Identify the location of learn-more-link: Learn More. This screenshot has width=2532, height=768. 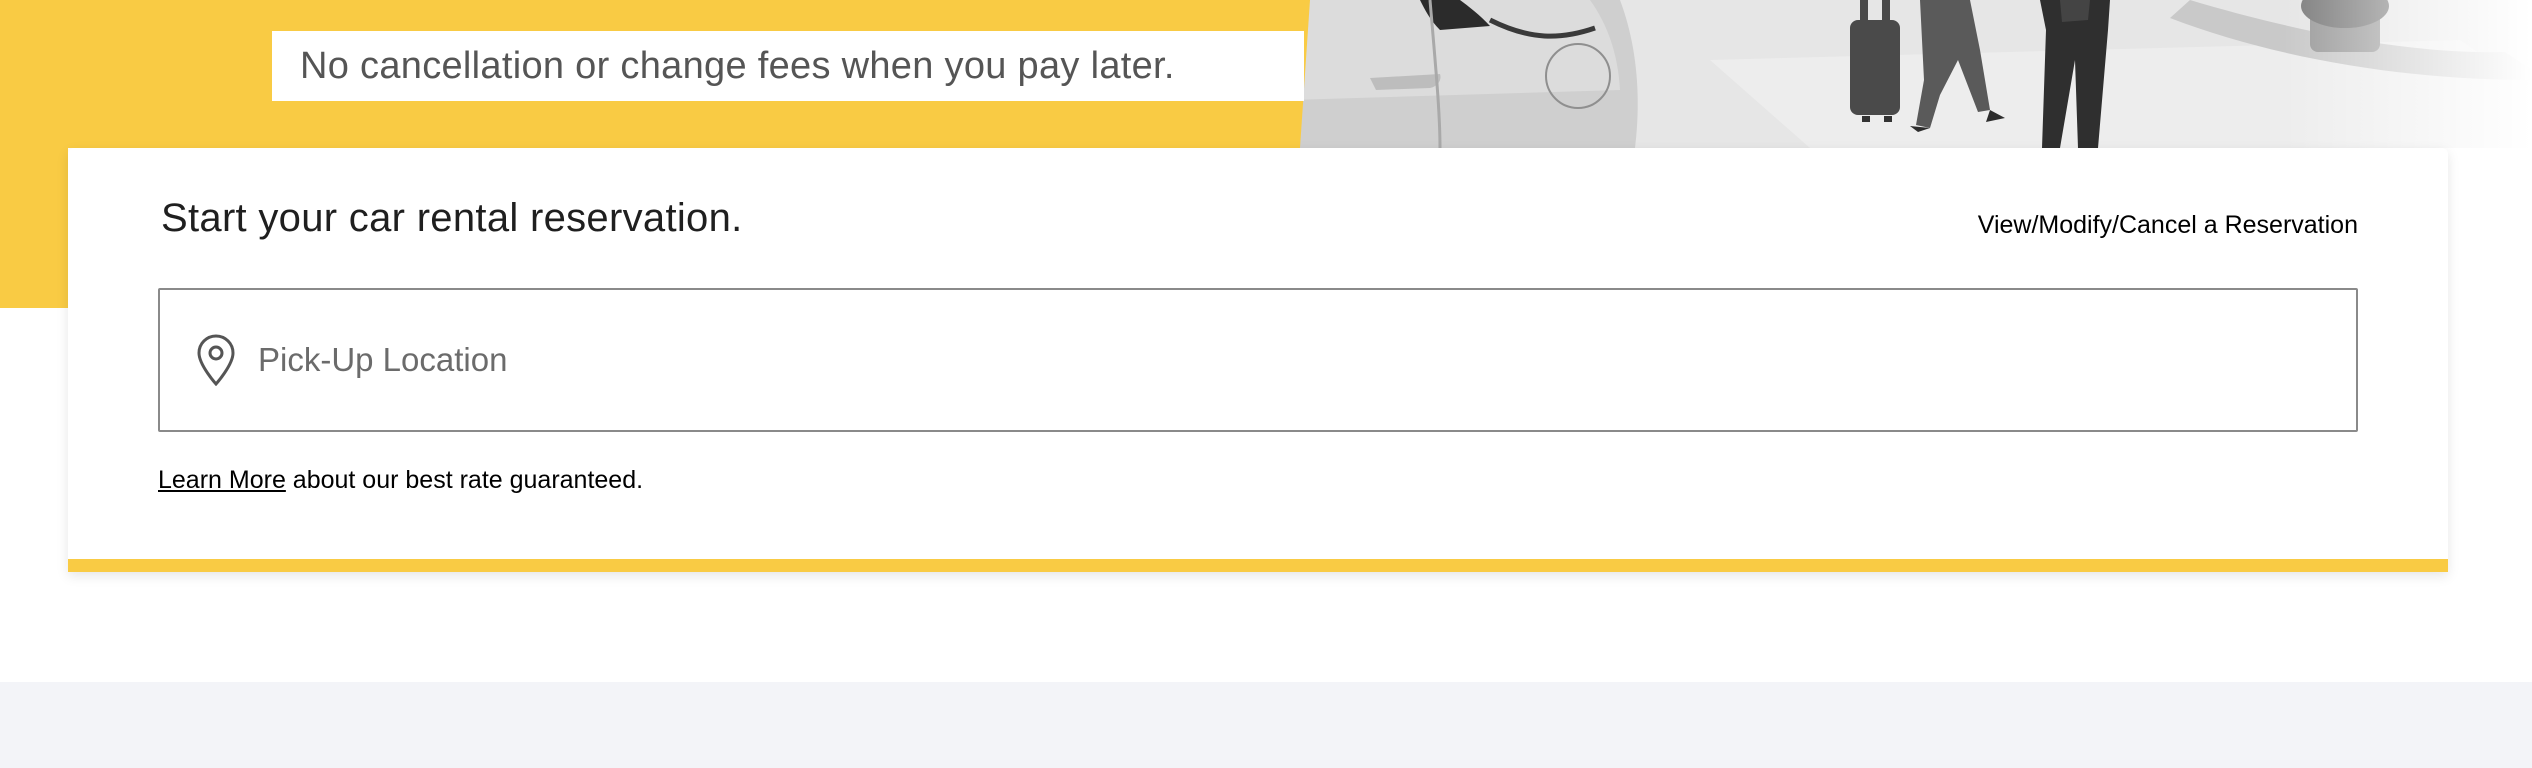
(222, 480).